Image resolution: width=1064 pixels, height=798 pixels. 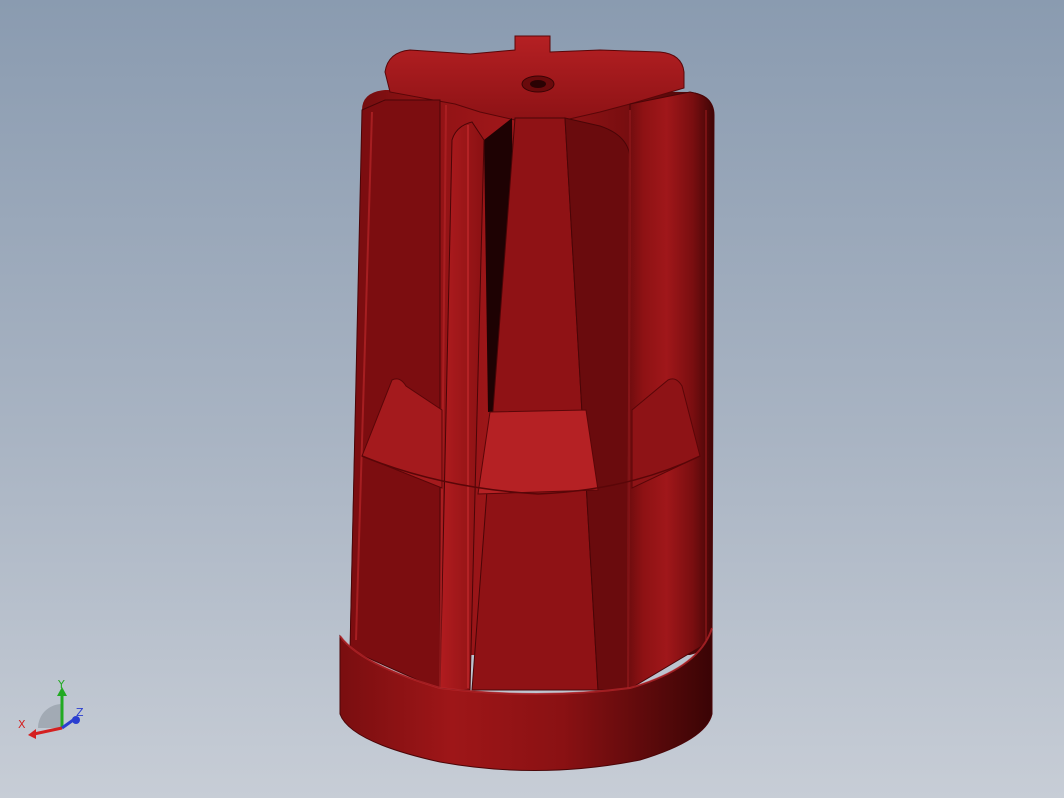 What do you see at coordinates (61, 684) in the screenshot?
I see `triad-y-label: Y` at bounding box center [61, 684].